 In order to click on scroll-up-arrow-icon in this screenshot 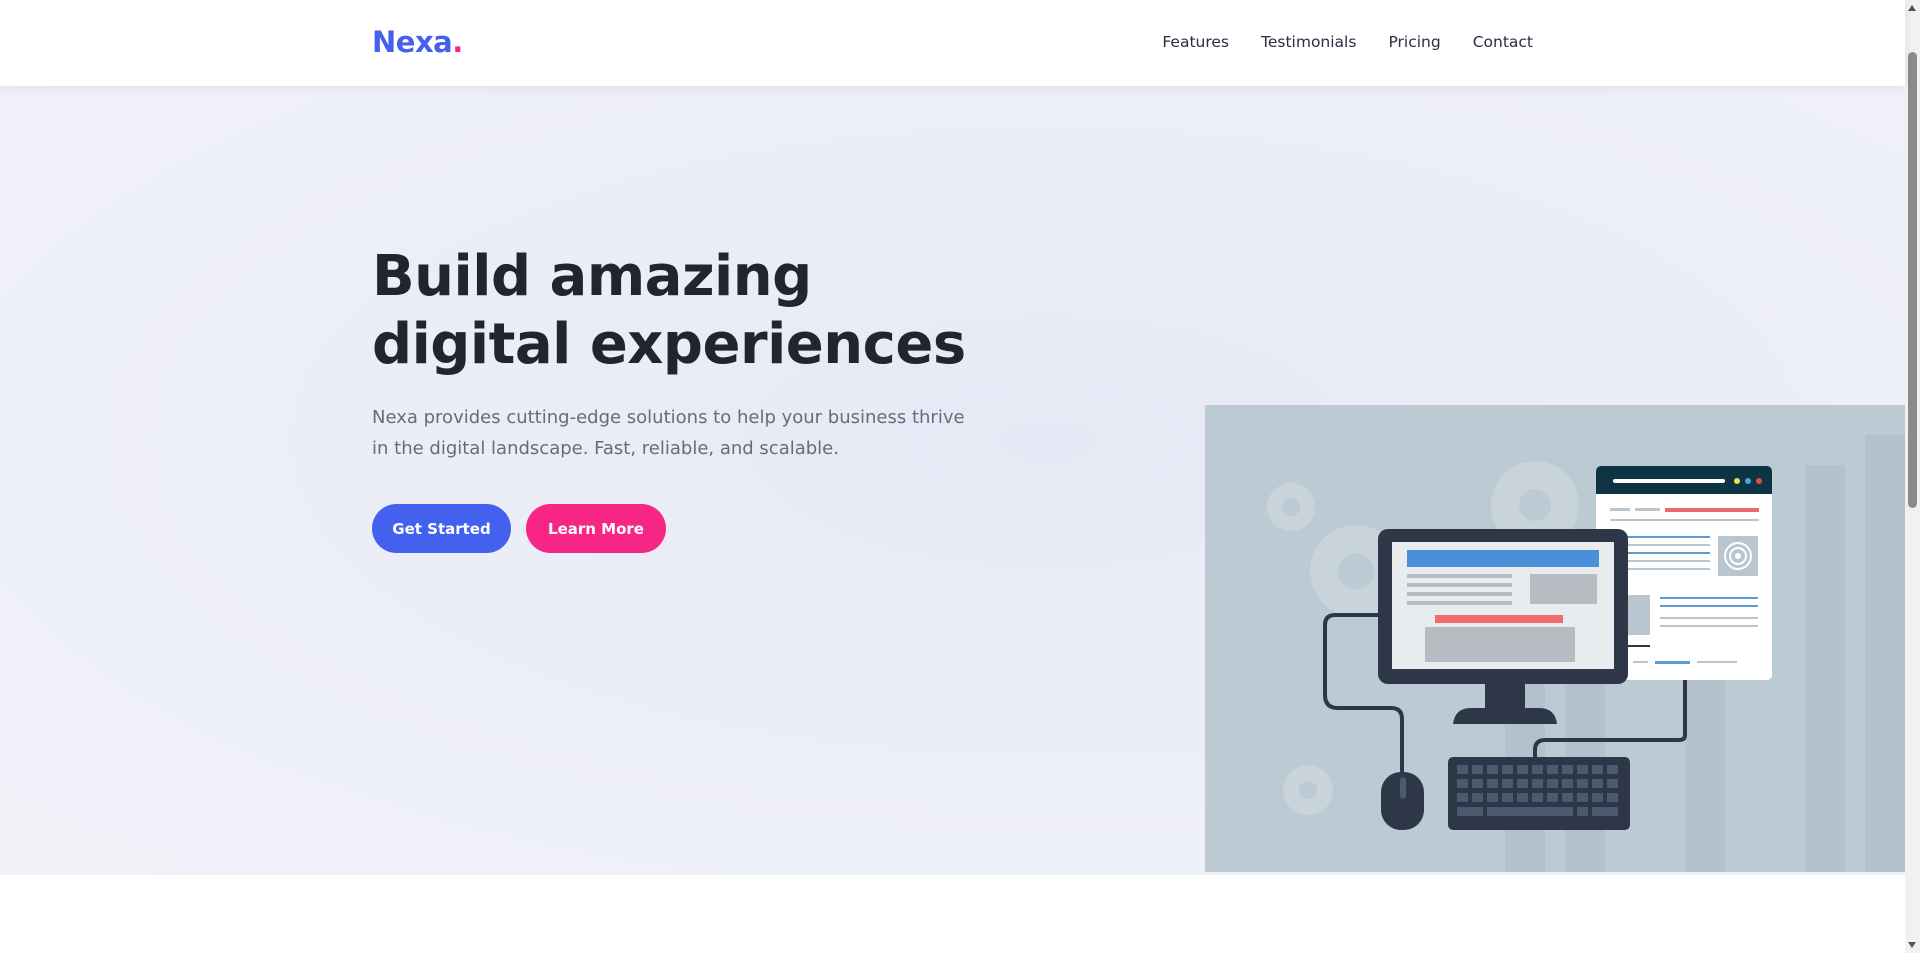, I will do `click(1912, 8)`.